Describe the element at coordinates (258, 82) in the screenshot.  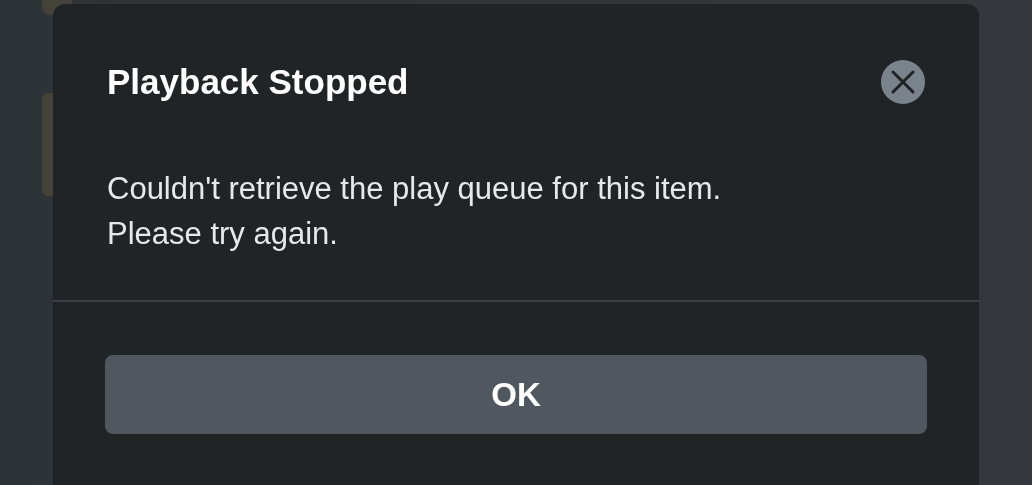
I see `dialog-title: Playback Stopped` at that location.